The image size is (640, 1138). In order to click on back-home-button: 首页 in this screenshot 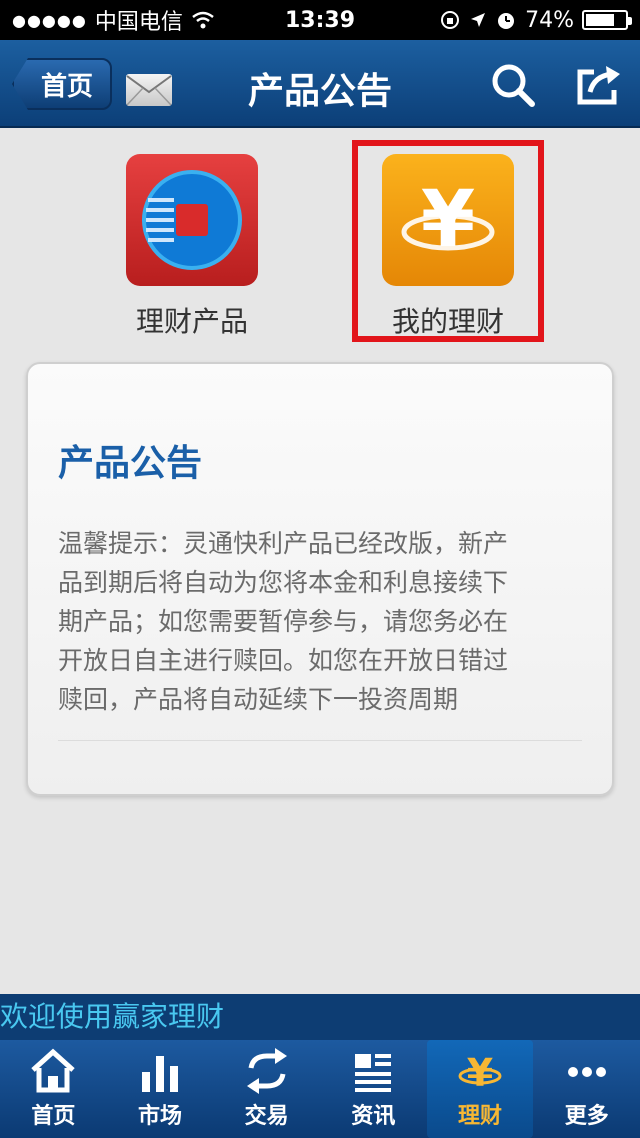, I will do `click(62, 84)`.